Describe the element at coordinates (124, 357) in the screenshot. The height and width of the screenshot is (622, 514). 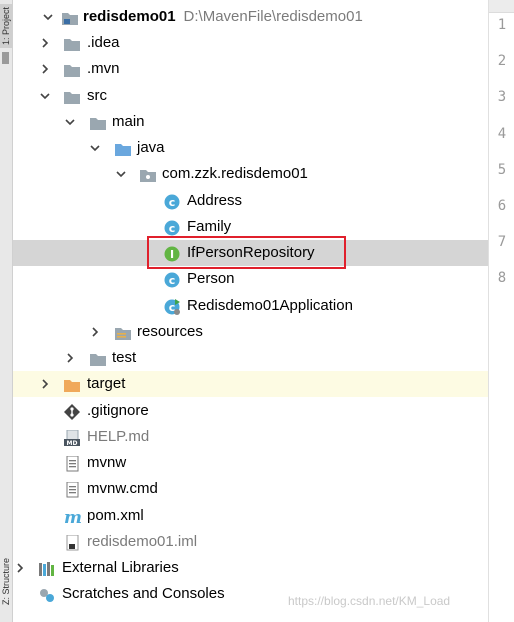
I see `tree-label: test` at that location.